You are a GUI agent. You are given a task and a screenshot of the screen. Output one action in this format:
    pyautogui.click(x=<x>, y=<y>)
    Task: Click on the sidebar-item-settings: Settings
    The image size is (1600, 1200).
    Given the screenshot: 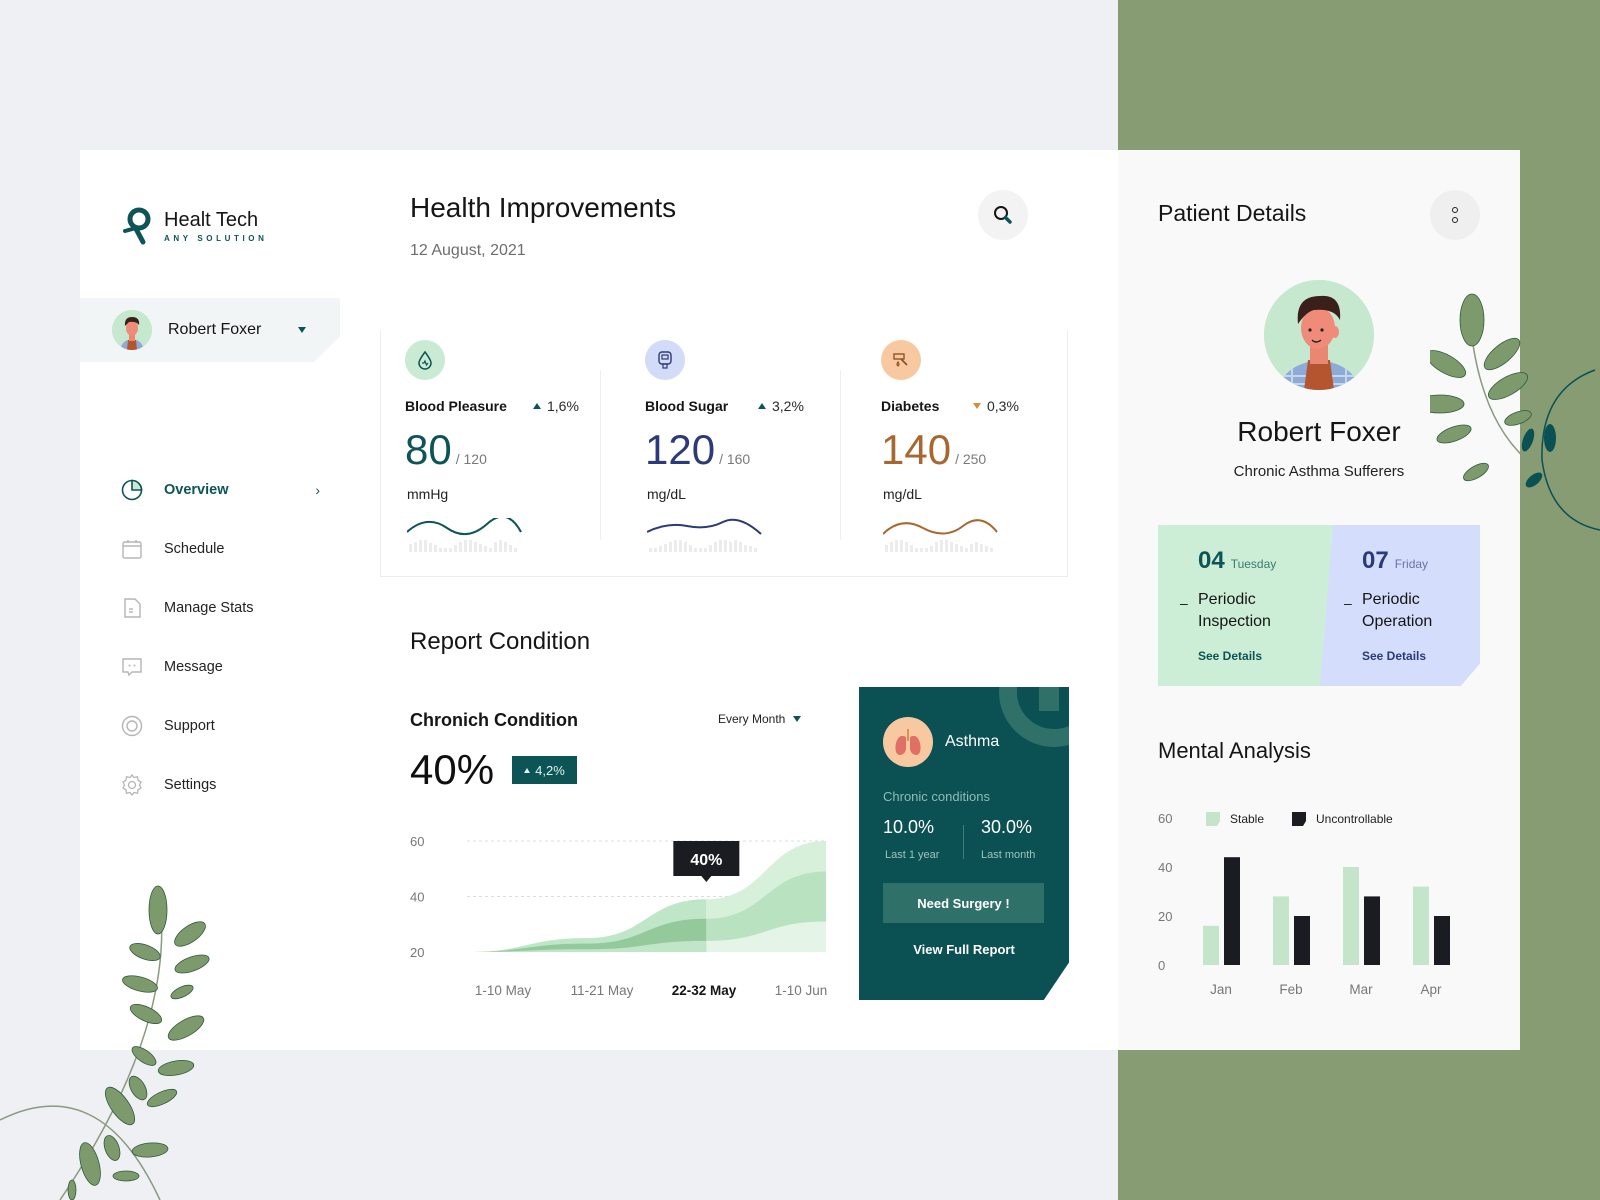 What is the action you would take?
    pyautogui.click(x=220, y=784)
    